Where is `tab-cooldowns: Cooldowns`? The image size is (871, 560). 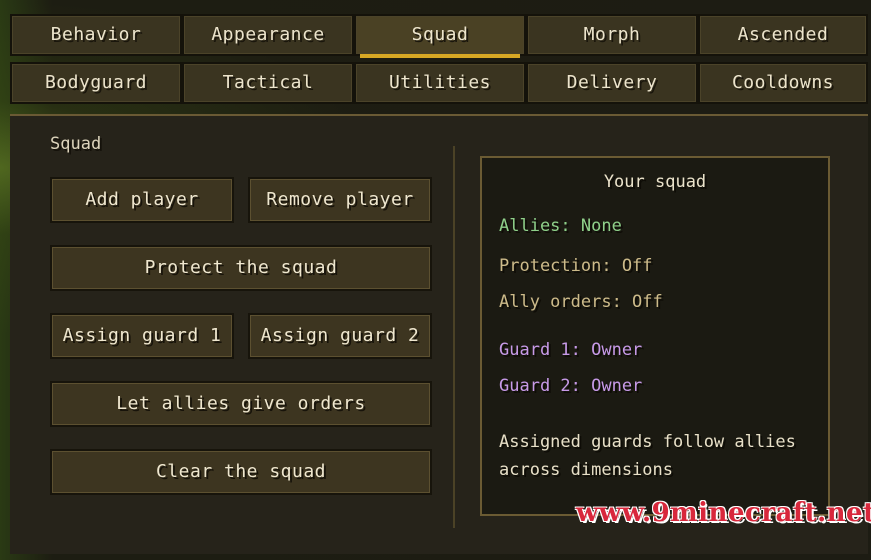
tab-cooldowns: Cooldowns is located at coordinates (783, 83).